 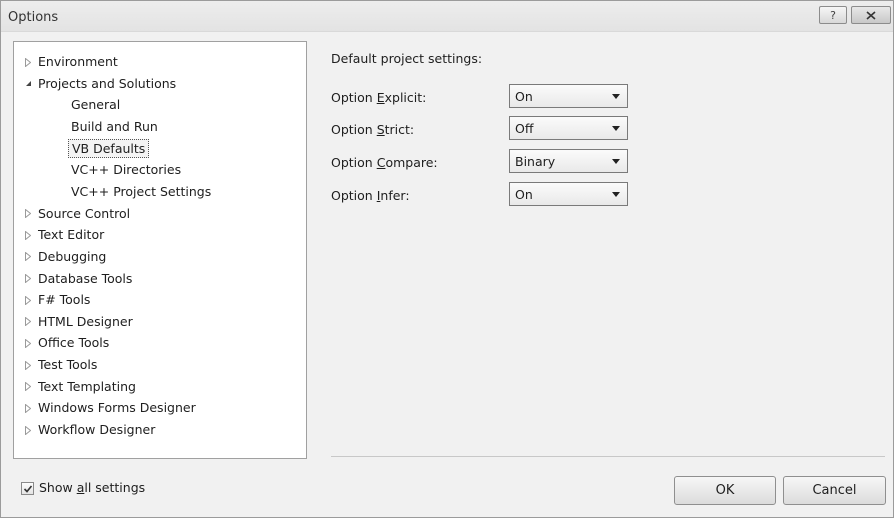 I want to click on option-dropdown: Binary, so click(x=568, y=161).